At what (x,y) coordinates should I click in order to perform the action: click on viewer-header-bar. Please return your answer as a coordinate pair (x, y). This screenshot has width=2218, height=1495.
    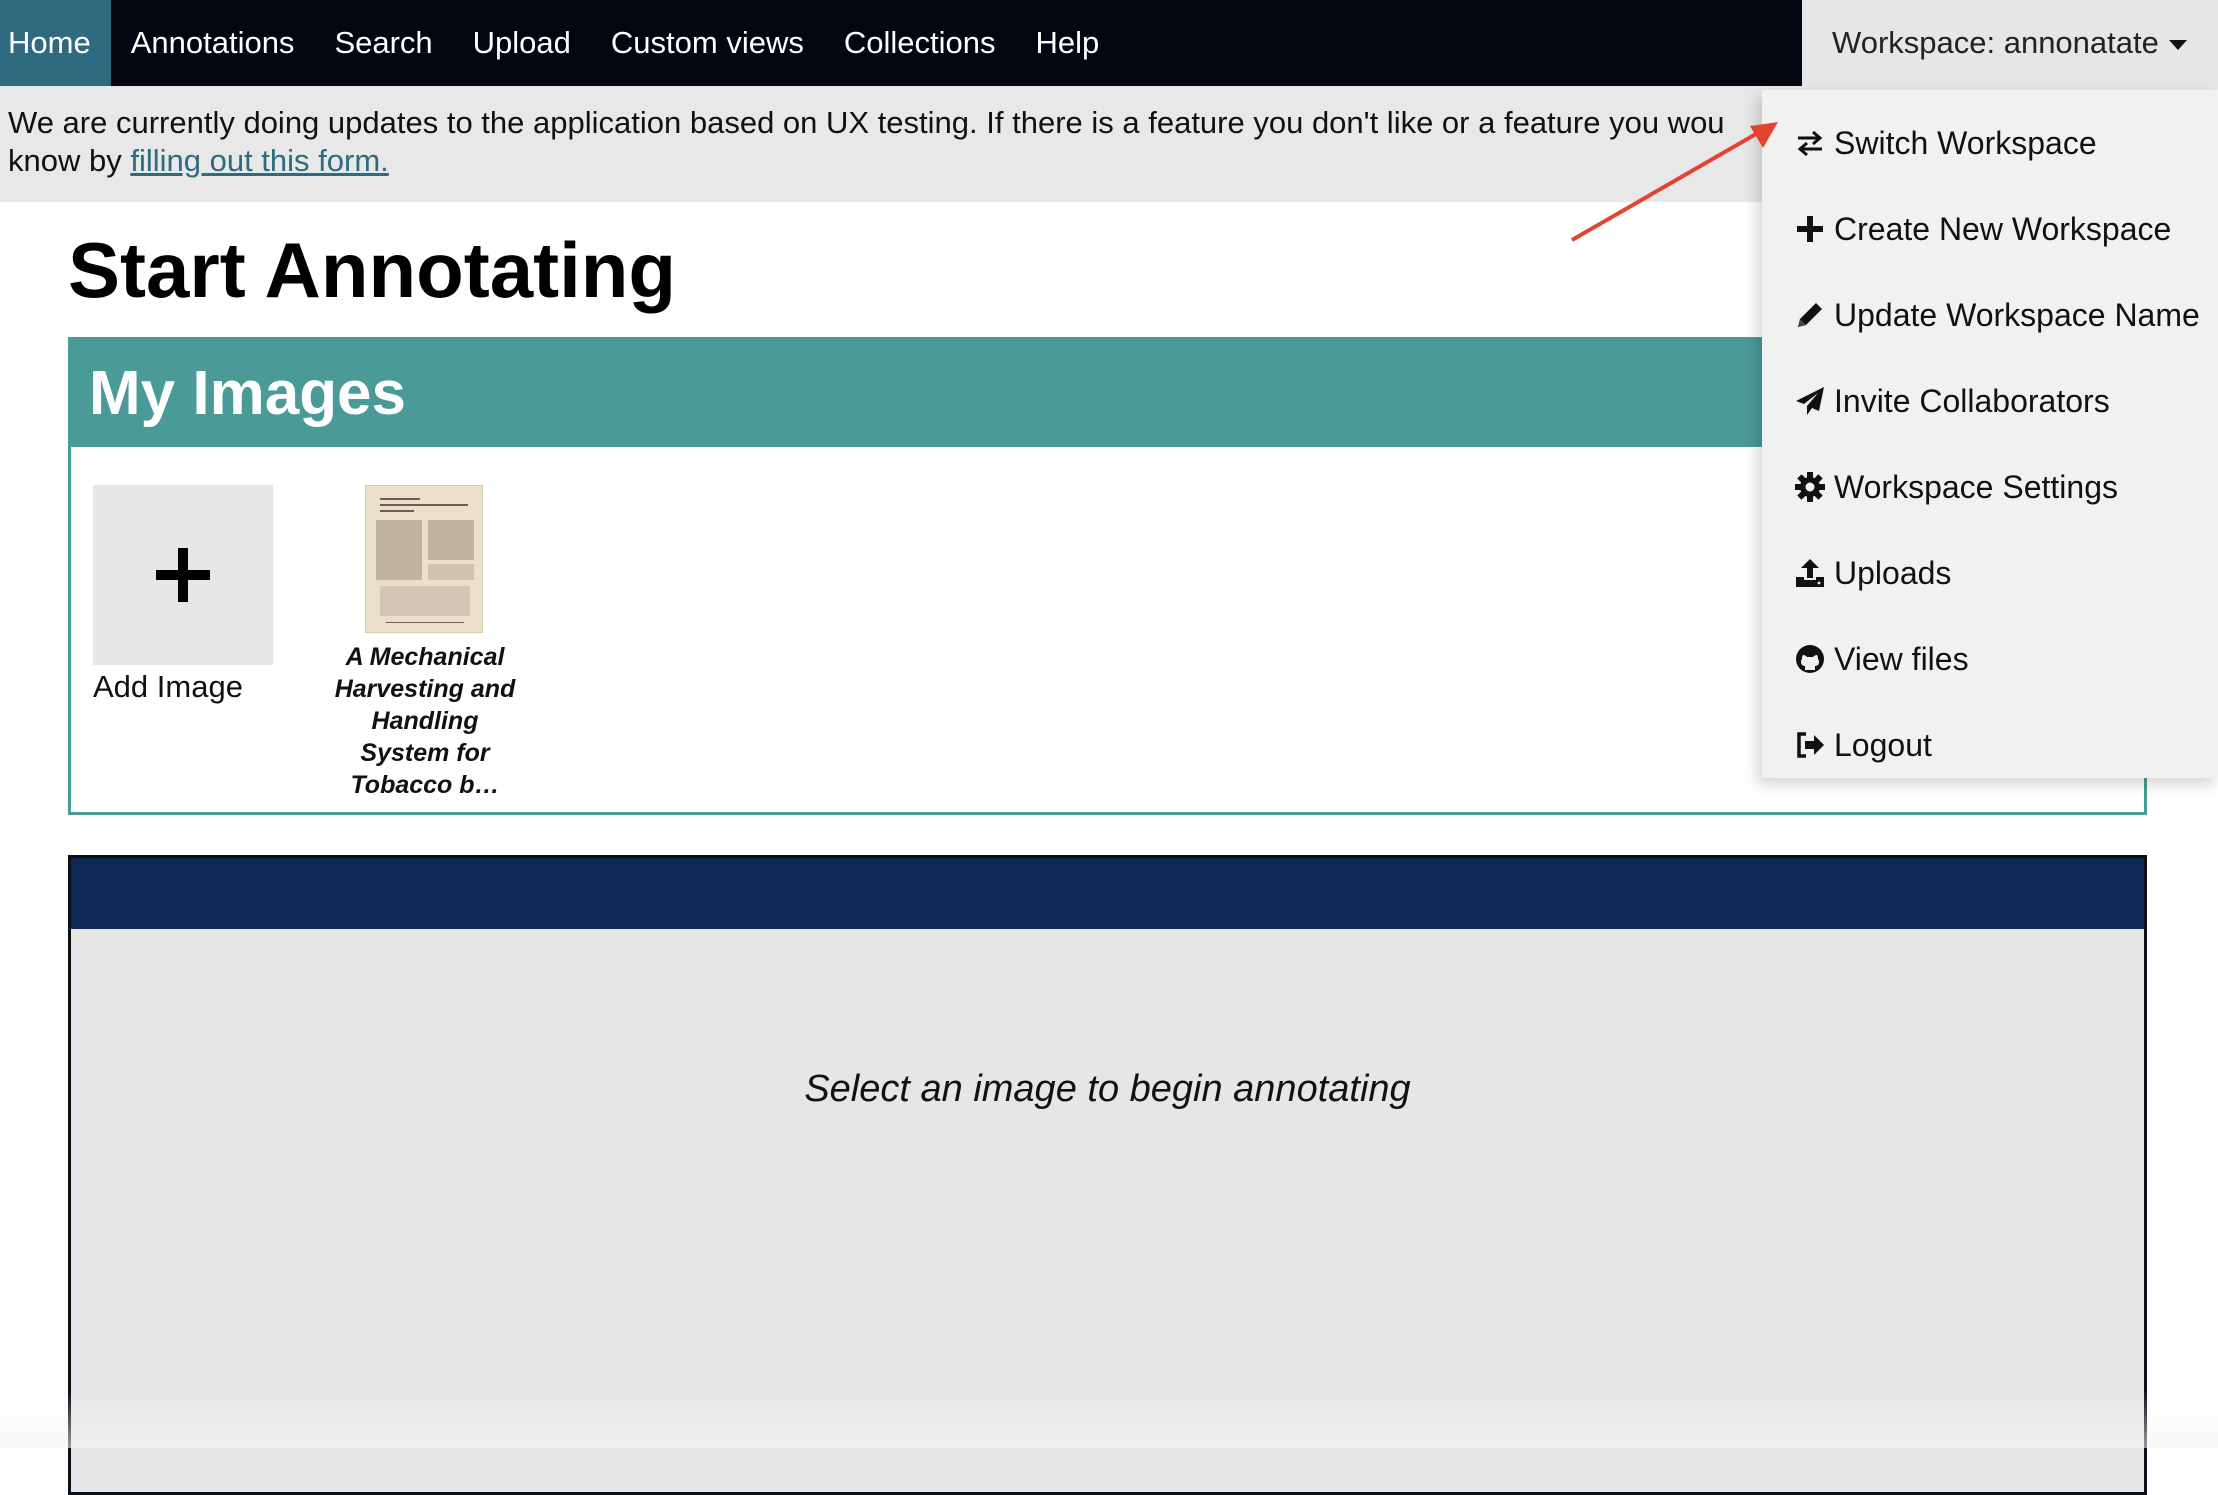
    Looking at the image, I should click on (1107, 893).